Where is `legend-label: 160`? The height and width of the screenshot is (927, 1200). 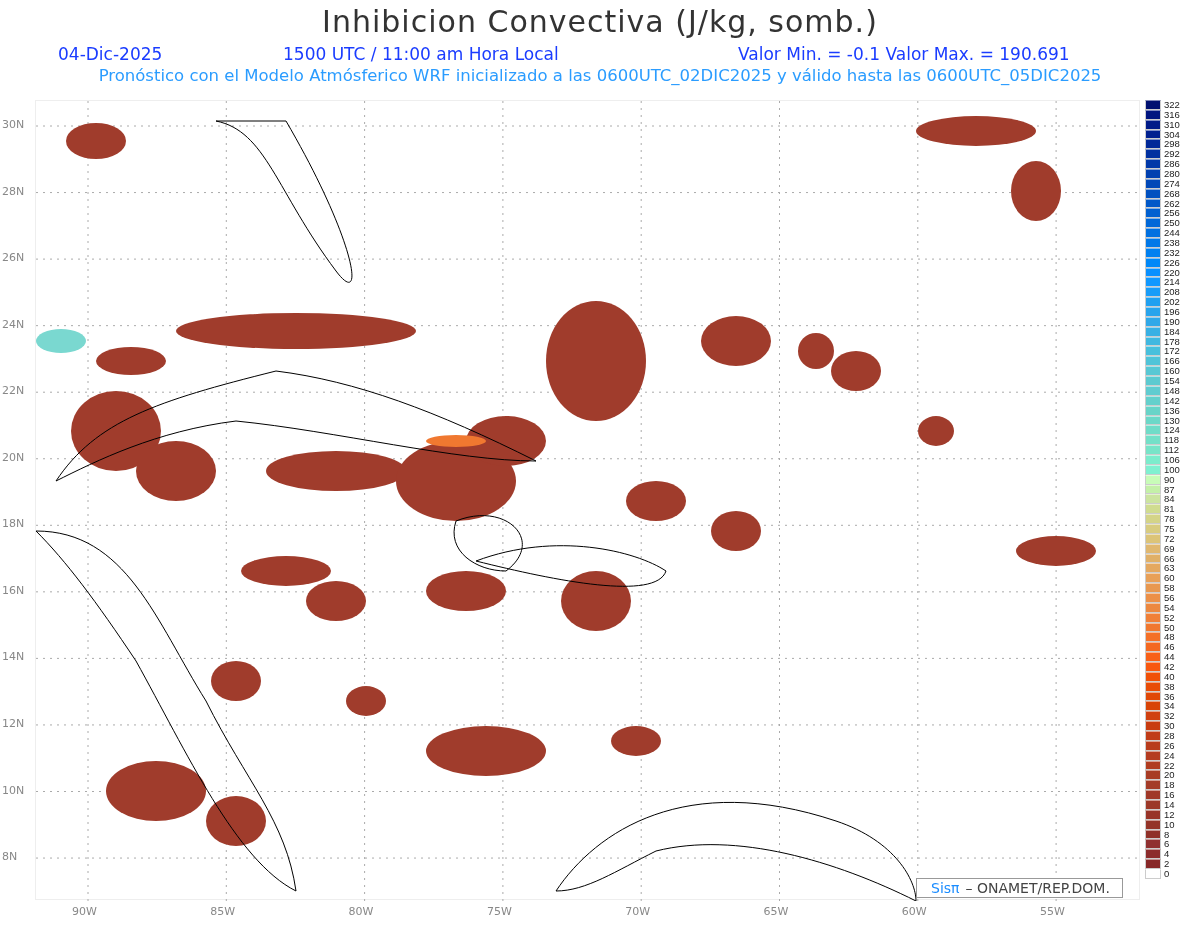
legend-label: 160 is located at coordinates (1172, 371).